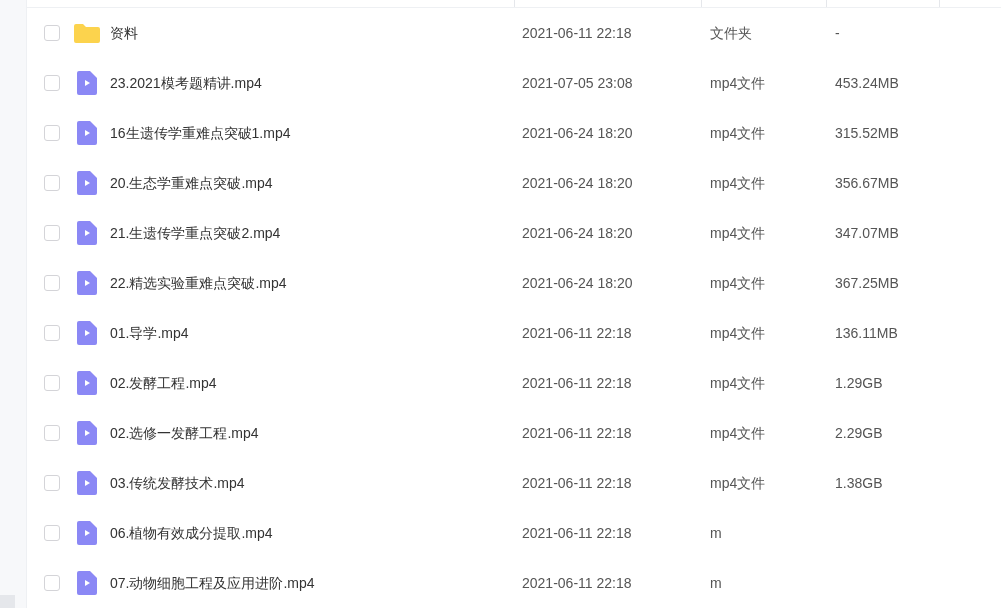  What do you see at coordinates (124, 33) in the screenshot?
I see `file-name: 资料` at bounding box center [124, 33].